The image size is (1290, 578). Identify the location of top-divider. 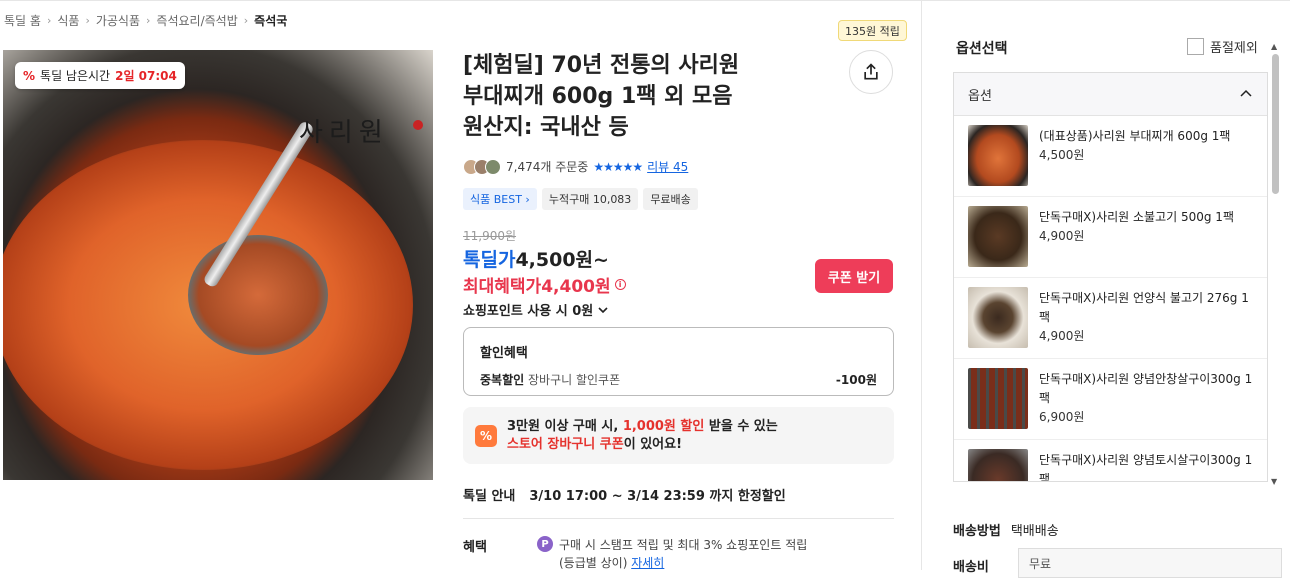
(645, 0).